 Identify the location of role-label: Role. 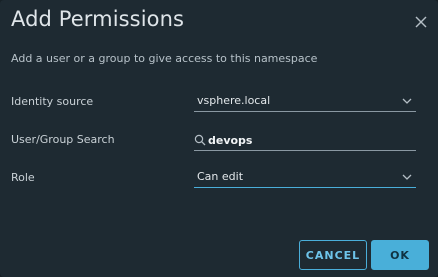
(23, 177).